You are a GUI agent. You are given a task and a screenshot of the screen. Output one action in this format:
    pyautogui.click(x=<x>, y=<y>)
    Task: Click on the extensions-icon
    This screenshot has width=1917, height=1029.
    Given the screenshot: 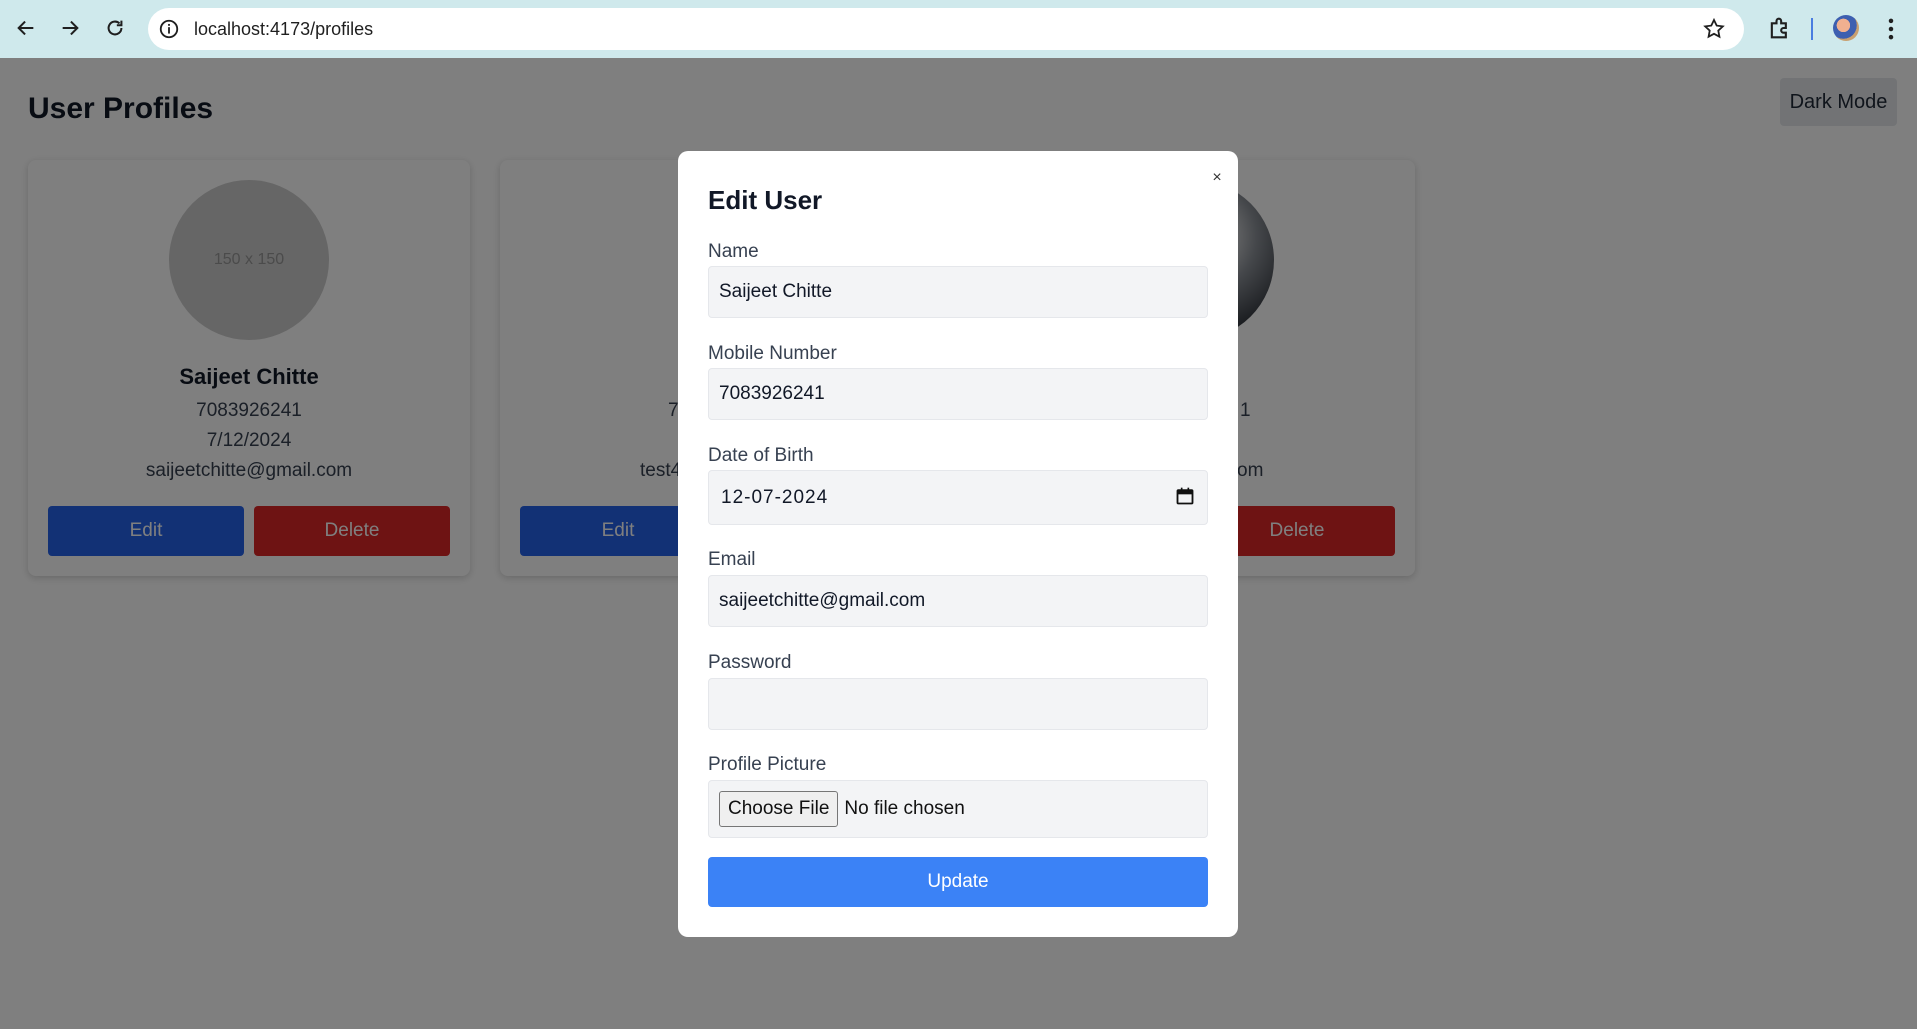 What is the action you would take?
    pyautogui.click(x=1780, y=28)
    